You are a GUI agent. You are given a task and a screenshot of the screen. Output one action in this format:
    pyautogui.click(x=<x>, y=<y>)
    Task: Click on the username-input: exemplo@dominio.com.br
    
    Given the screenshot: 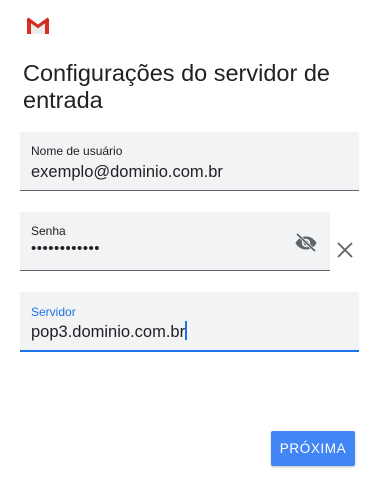 What is the action you would take?
    pyautogui.click(x=127, y=172)
    